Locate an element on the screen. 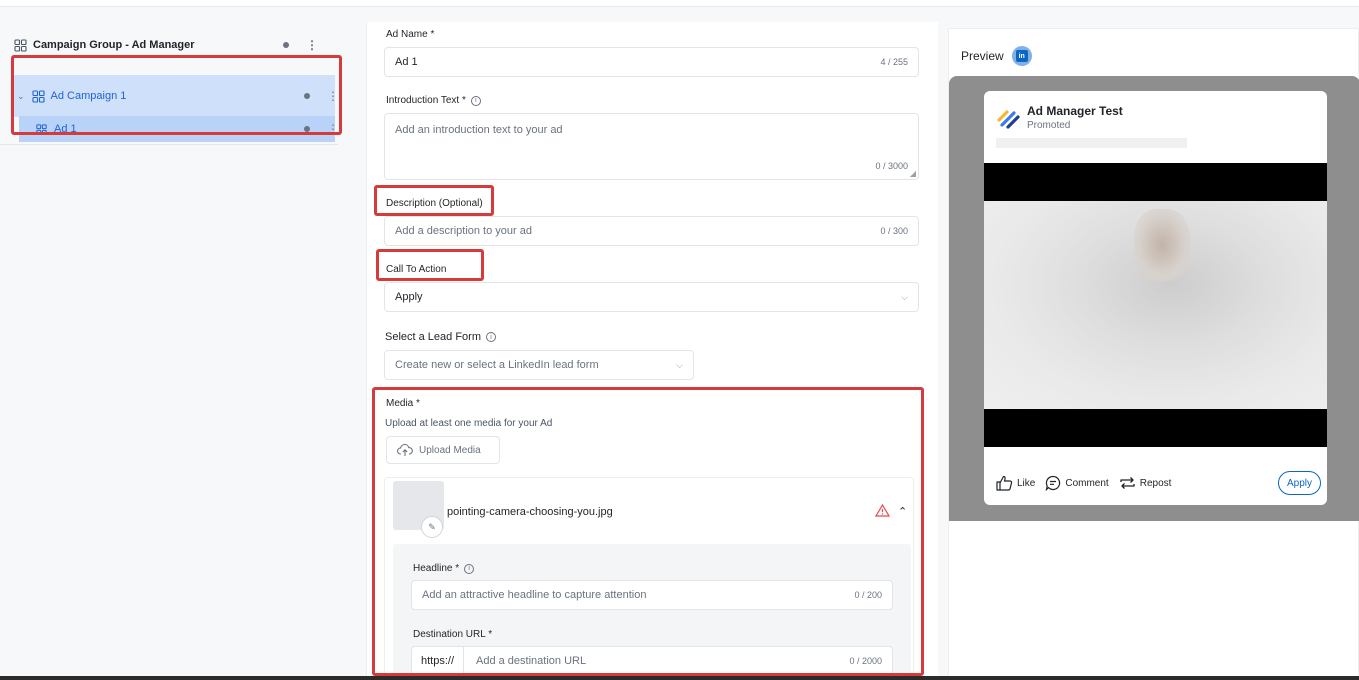 The width and height of the screenshot is (1359, 680). upload-media-button: Upload Media is located at coordinates (443, 450).